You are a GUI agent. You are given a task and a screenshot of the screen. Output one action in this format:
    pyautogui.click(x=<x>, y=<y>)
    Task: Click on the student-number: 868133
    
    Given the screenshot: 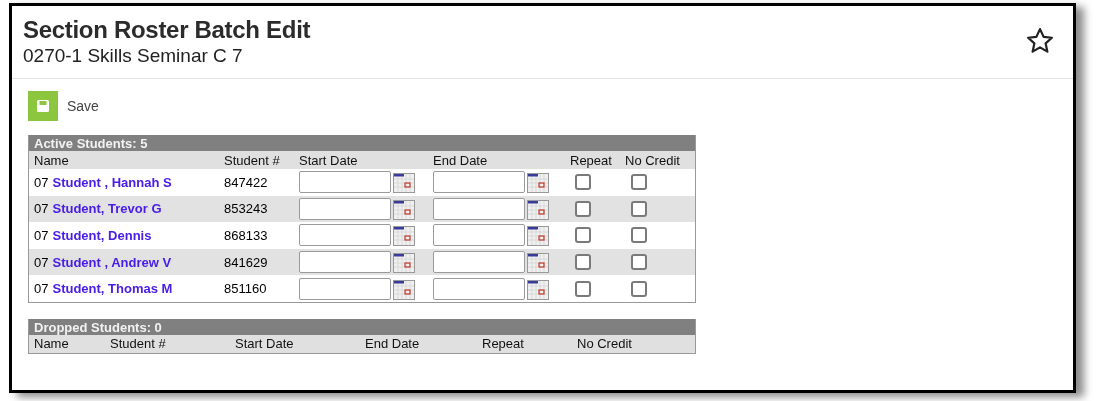 What is the action you would take?
    pyautogui.click(x=246, y=235)
    